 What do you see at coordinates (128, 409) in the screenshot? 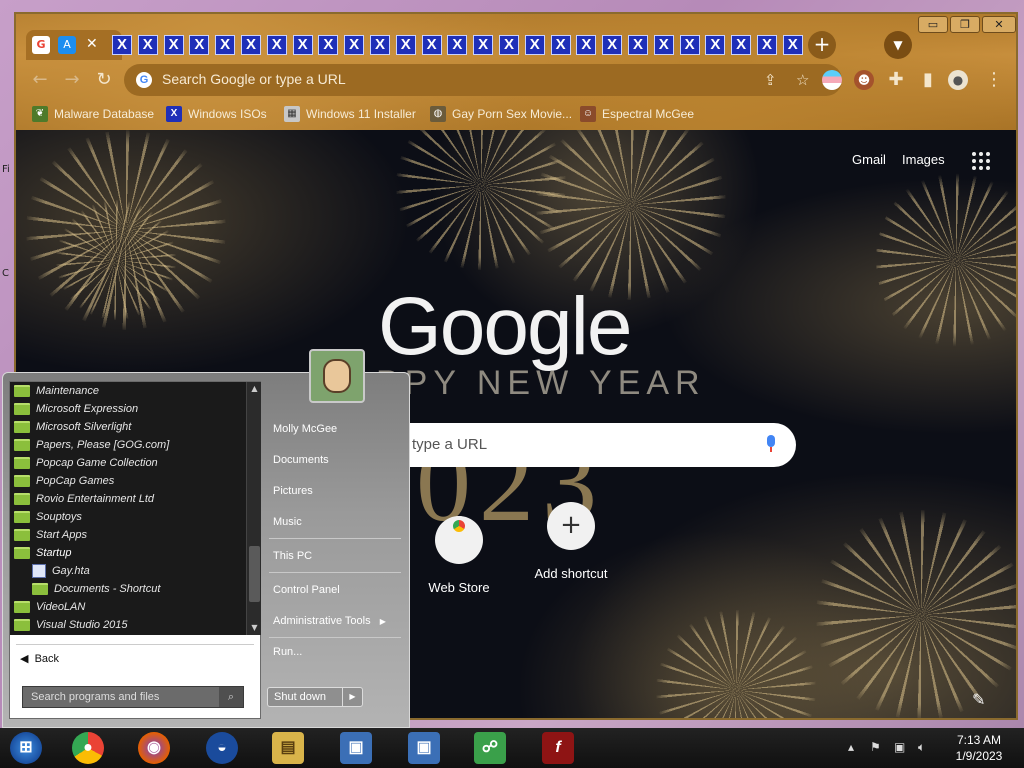
I see `program-list-item: Microsoft Expression` at bounding box center [128, 409].